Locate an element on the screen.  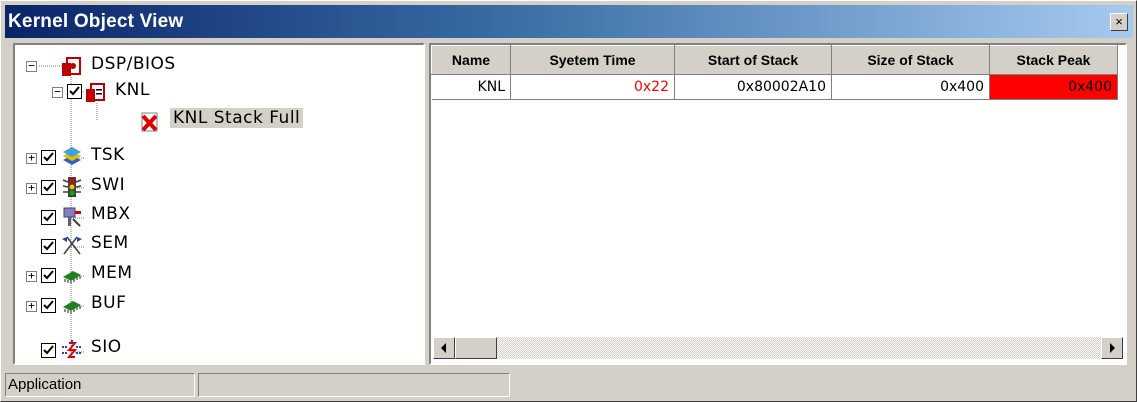
scroll-left-button is located at coordinates (444, 348).